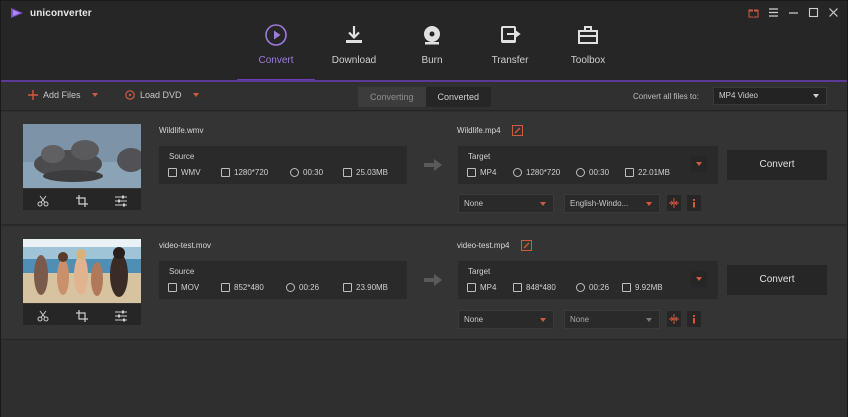 The width and height of the screenshot is (848, 417). Describe the element at coordinates (276, 48) in the screenshot. I see `tab-convert: Convert` at that location.